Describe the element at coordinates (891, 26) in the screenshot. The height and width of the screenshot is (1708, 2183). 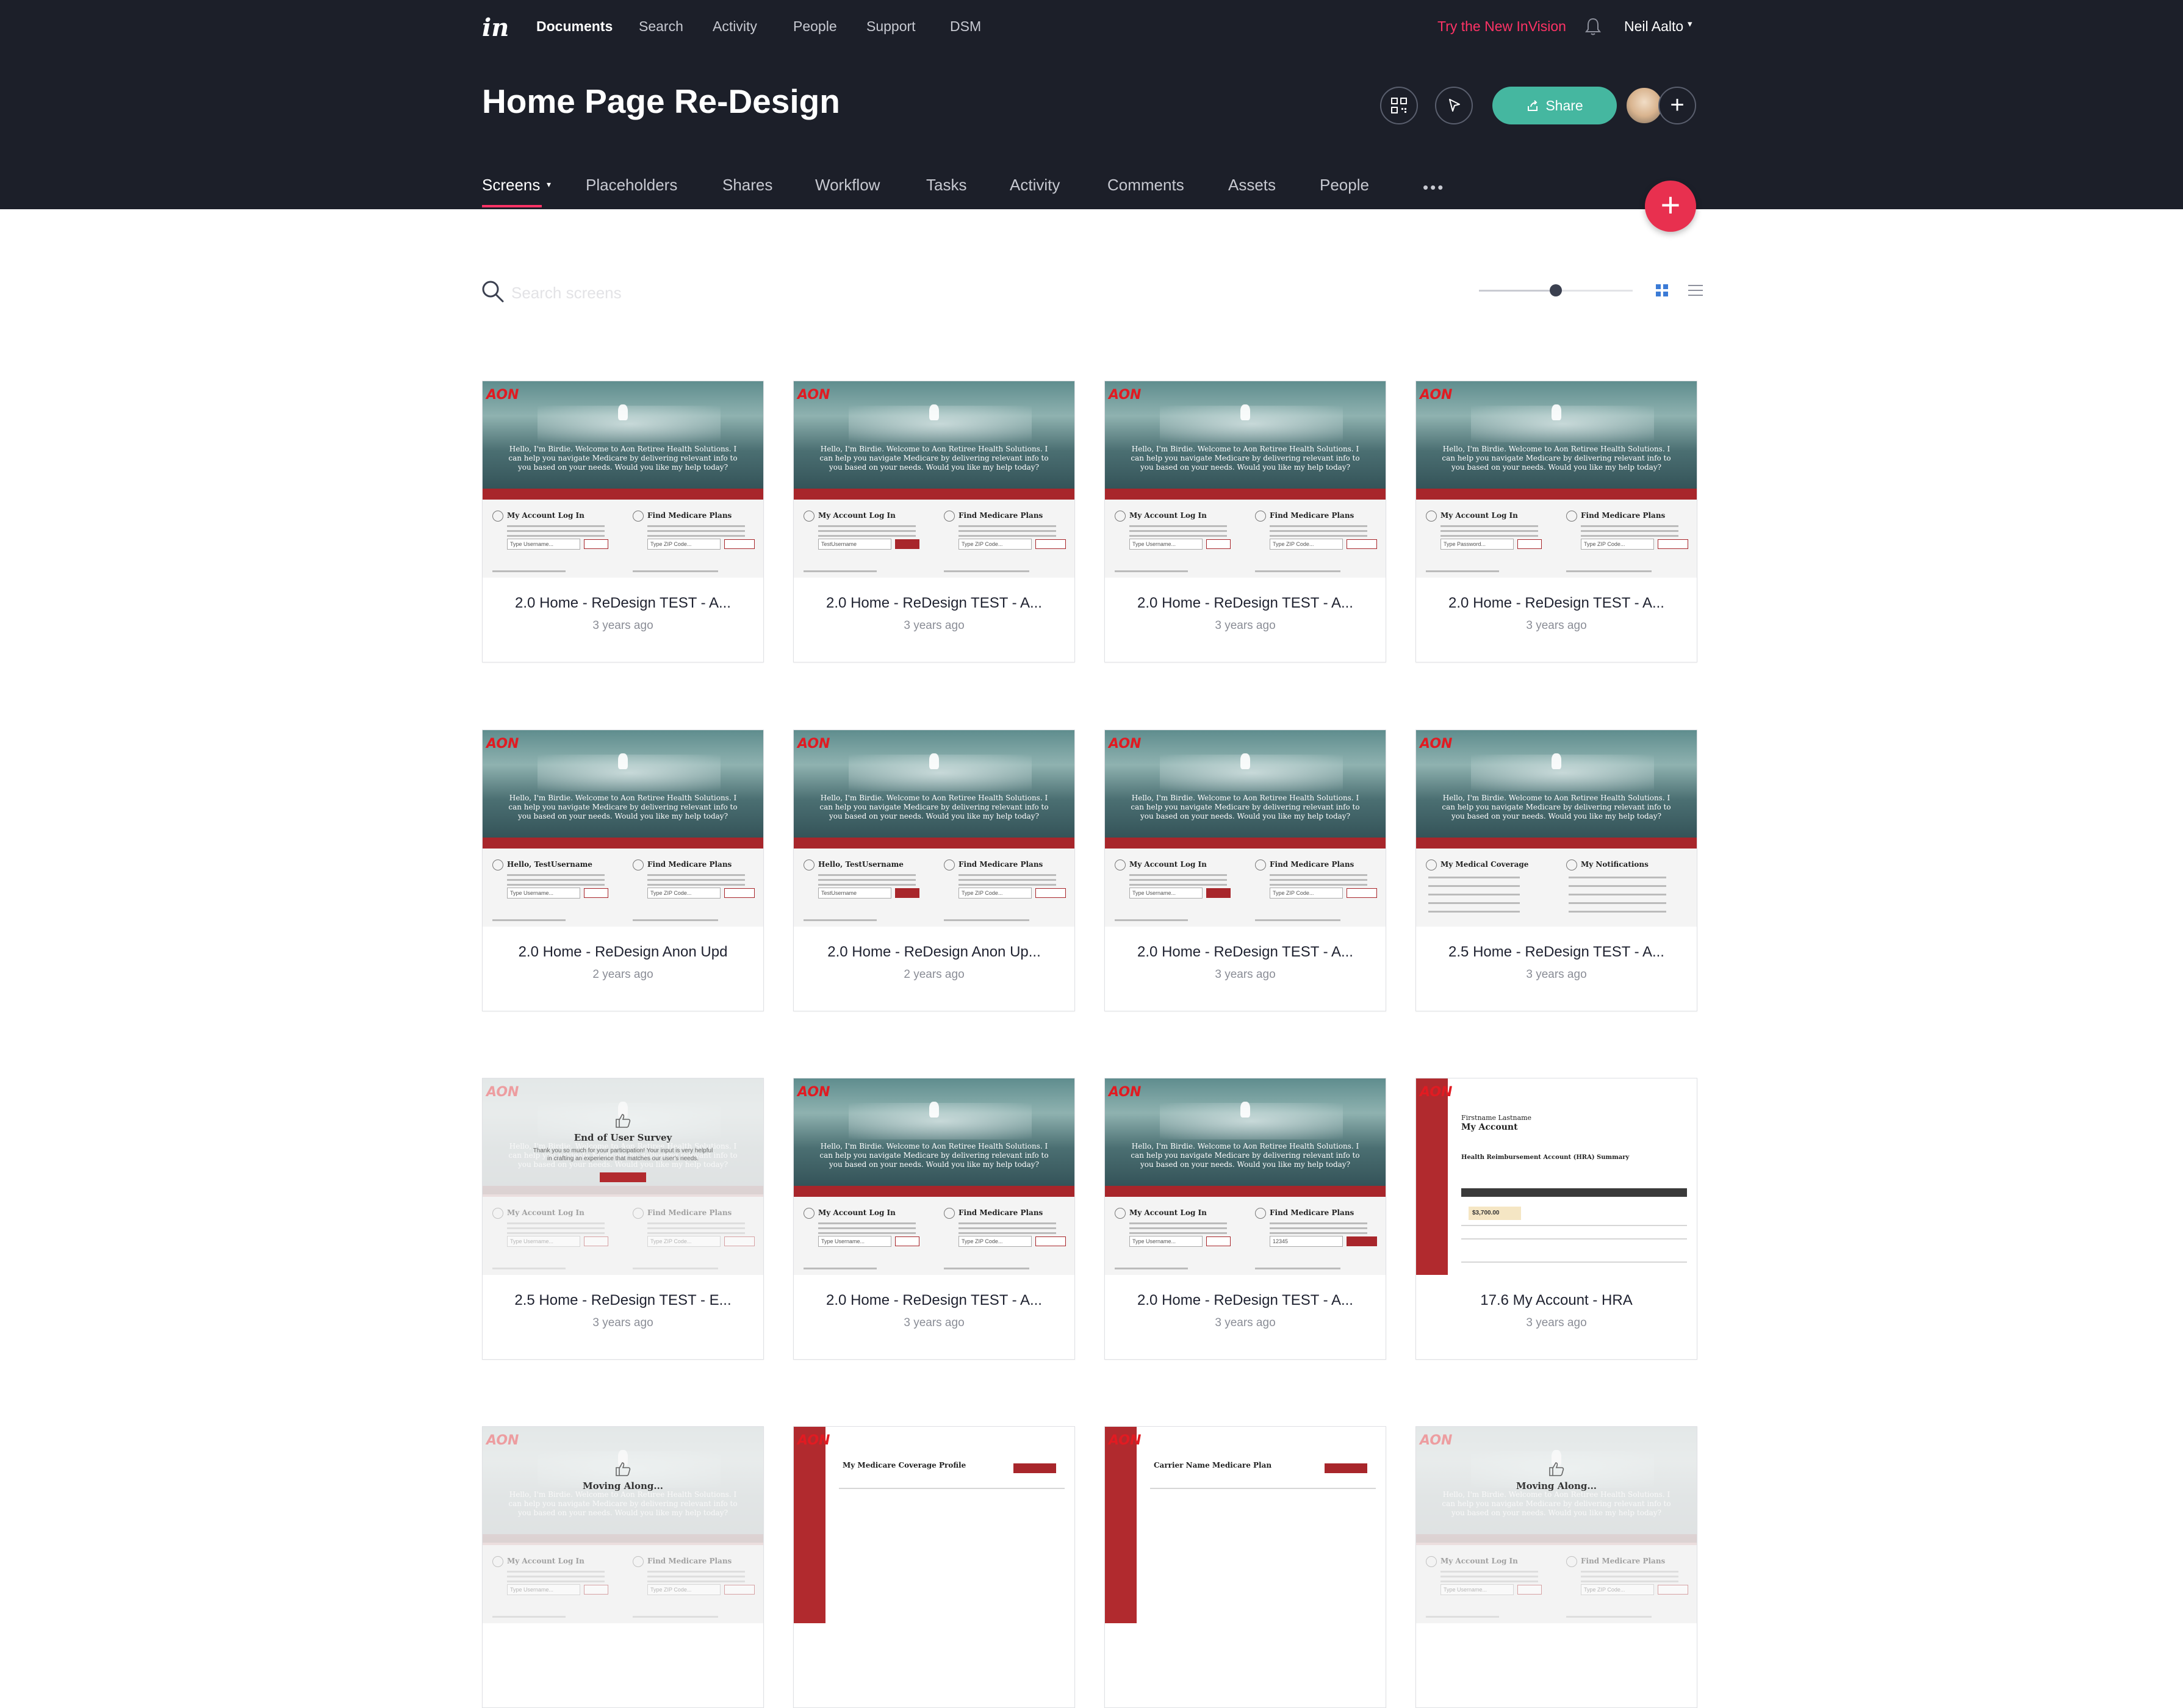
I see `nav-support: Support` at that location.